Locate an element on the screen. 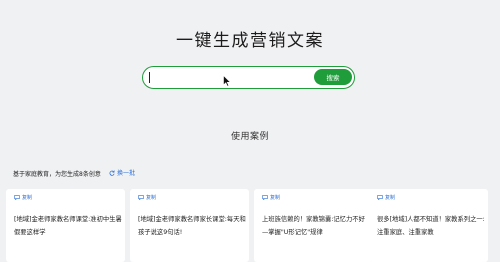  example-text: [地域]金老师家教名师课堂:准初中生暑假要这样学 is located at coordinates (68, 226).